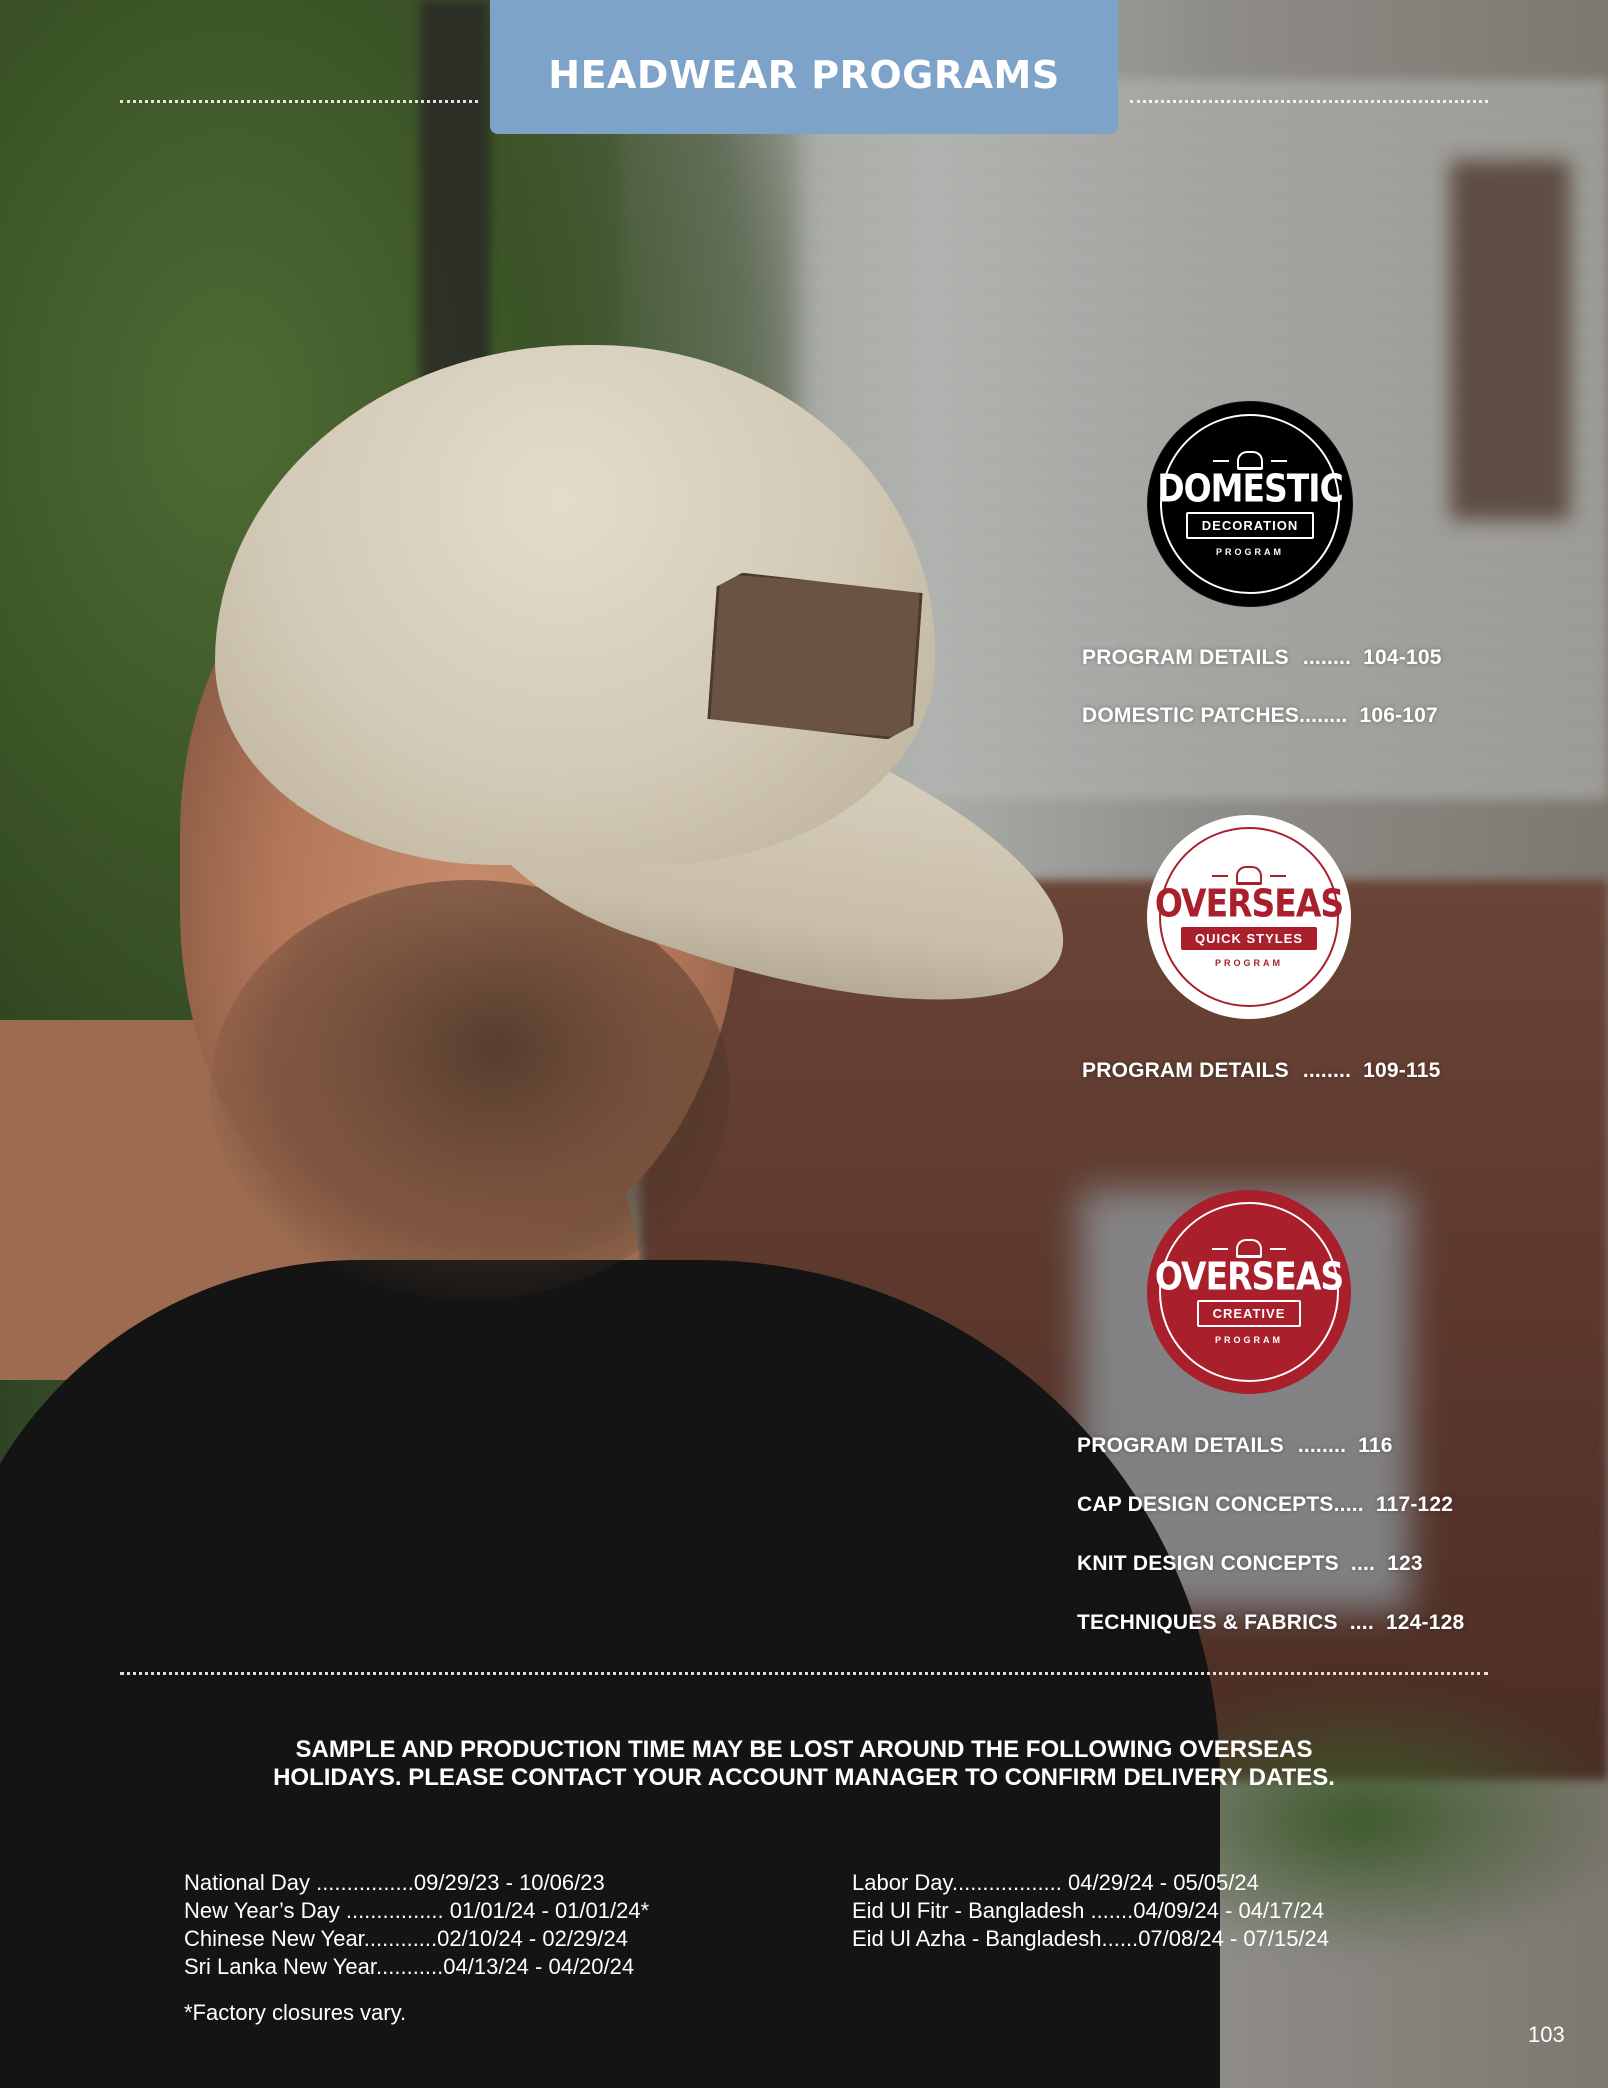 This screenshot has width=1608, height=2088. Describe the element at coordinates (1249, 938) in the screenshot. I see `badge-ribbon: QUICK STYLES` at that location.